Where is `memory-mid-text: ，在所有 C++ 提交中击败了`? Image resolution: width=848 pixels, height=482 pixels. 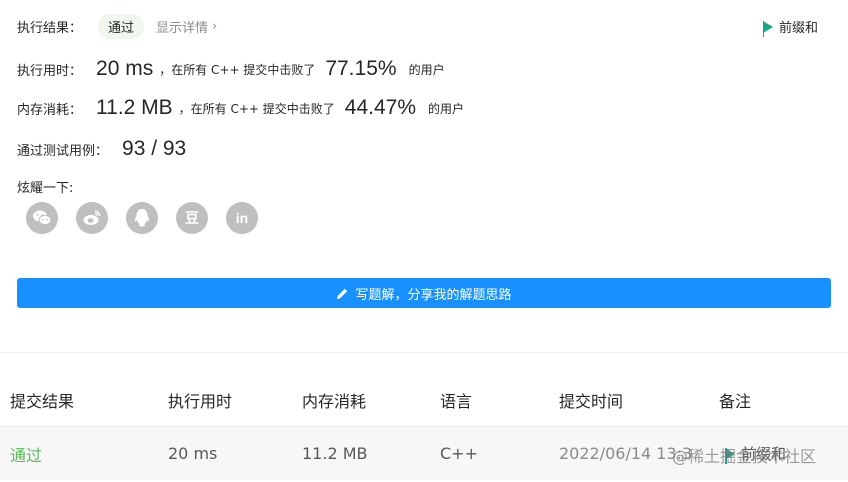
memory-mid-text: ，在所有 C++ 提交中击败了 is located at coordinates (256, 108).